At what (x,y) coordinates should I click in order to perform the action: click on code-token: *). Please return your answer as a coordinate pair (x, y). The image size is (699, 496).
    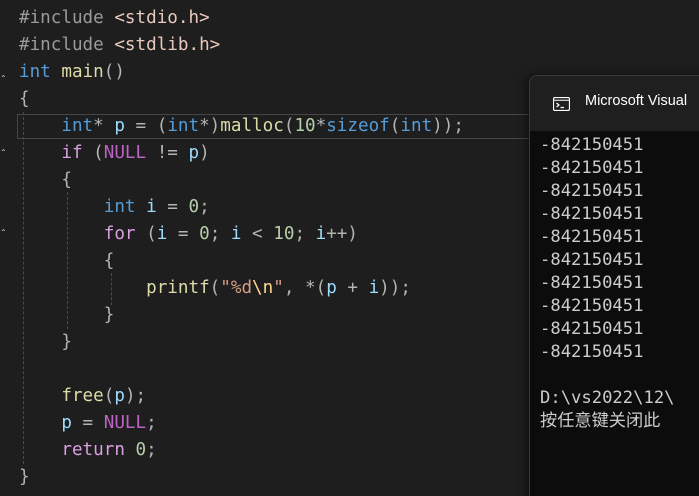
    Looking at the image, I should click on (210, 126).